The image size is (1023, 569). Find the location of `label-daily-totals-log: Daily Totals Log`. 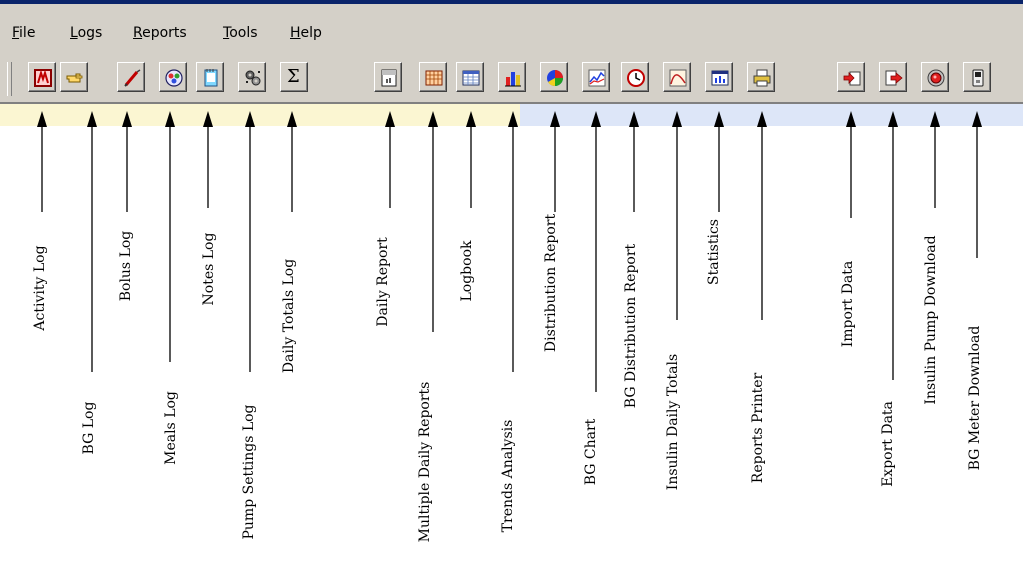

label-daily-totals-log: Daily Totals Log is located at coordinates (289, 316).